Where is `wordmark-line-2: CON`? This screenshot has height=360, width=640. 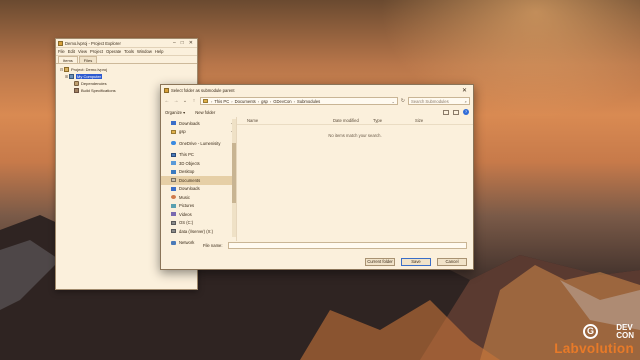
wordmark-line-2: CON is located at coordinates (625, 335).